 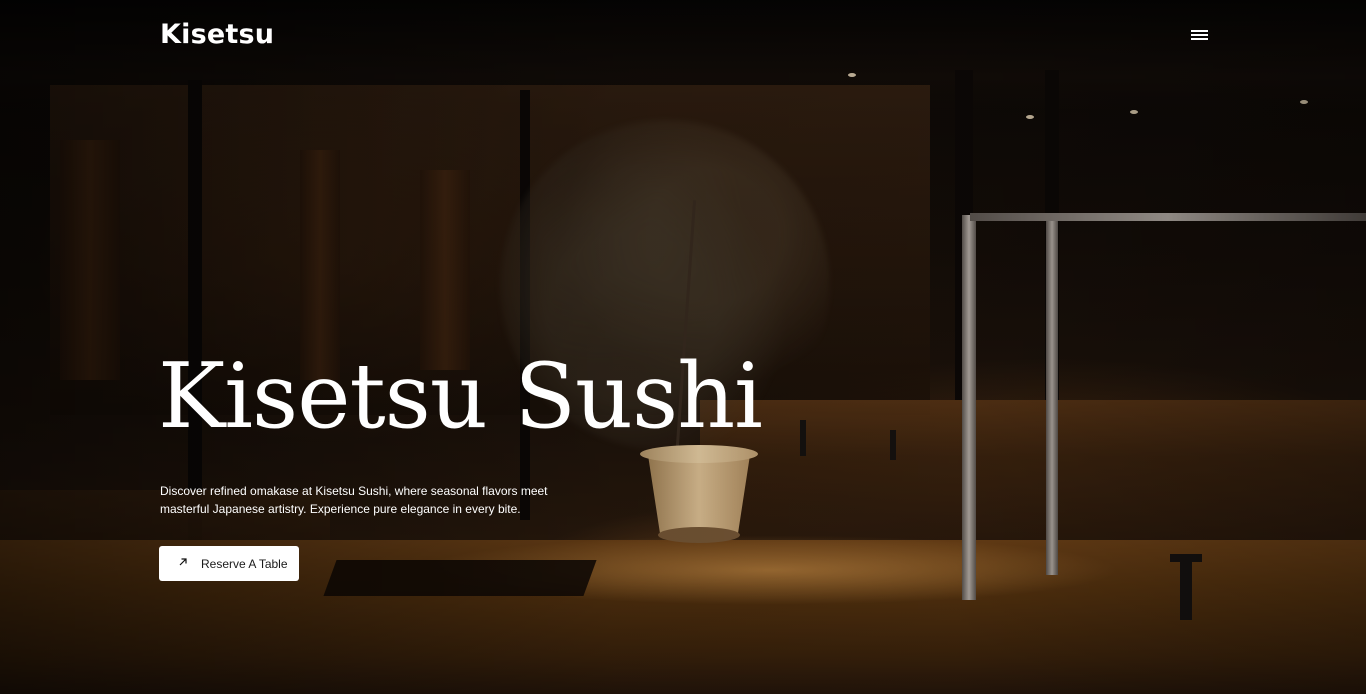 What do you see at coordinates (217, 34) in the screenshot?
I see `site-logo: Kisetsu` at bounding box center [217, 34].